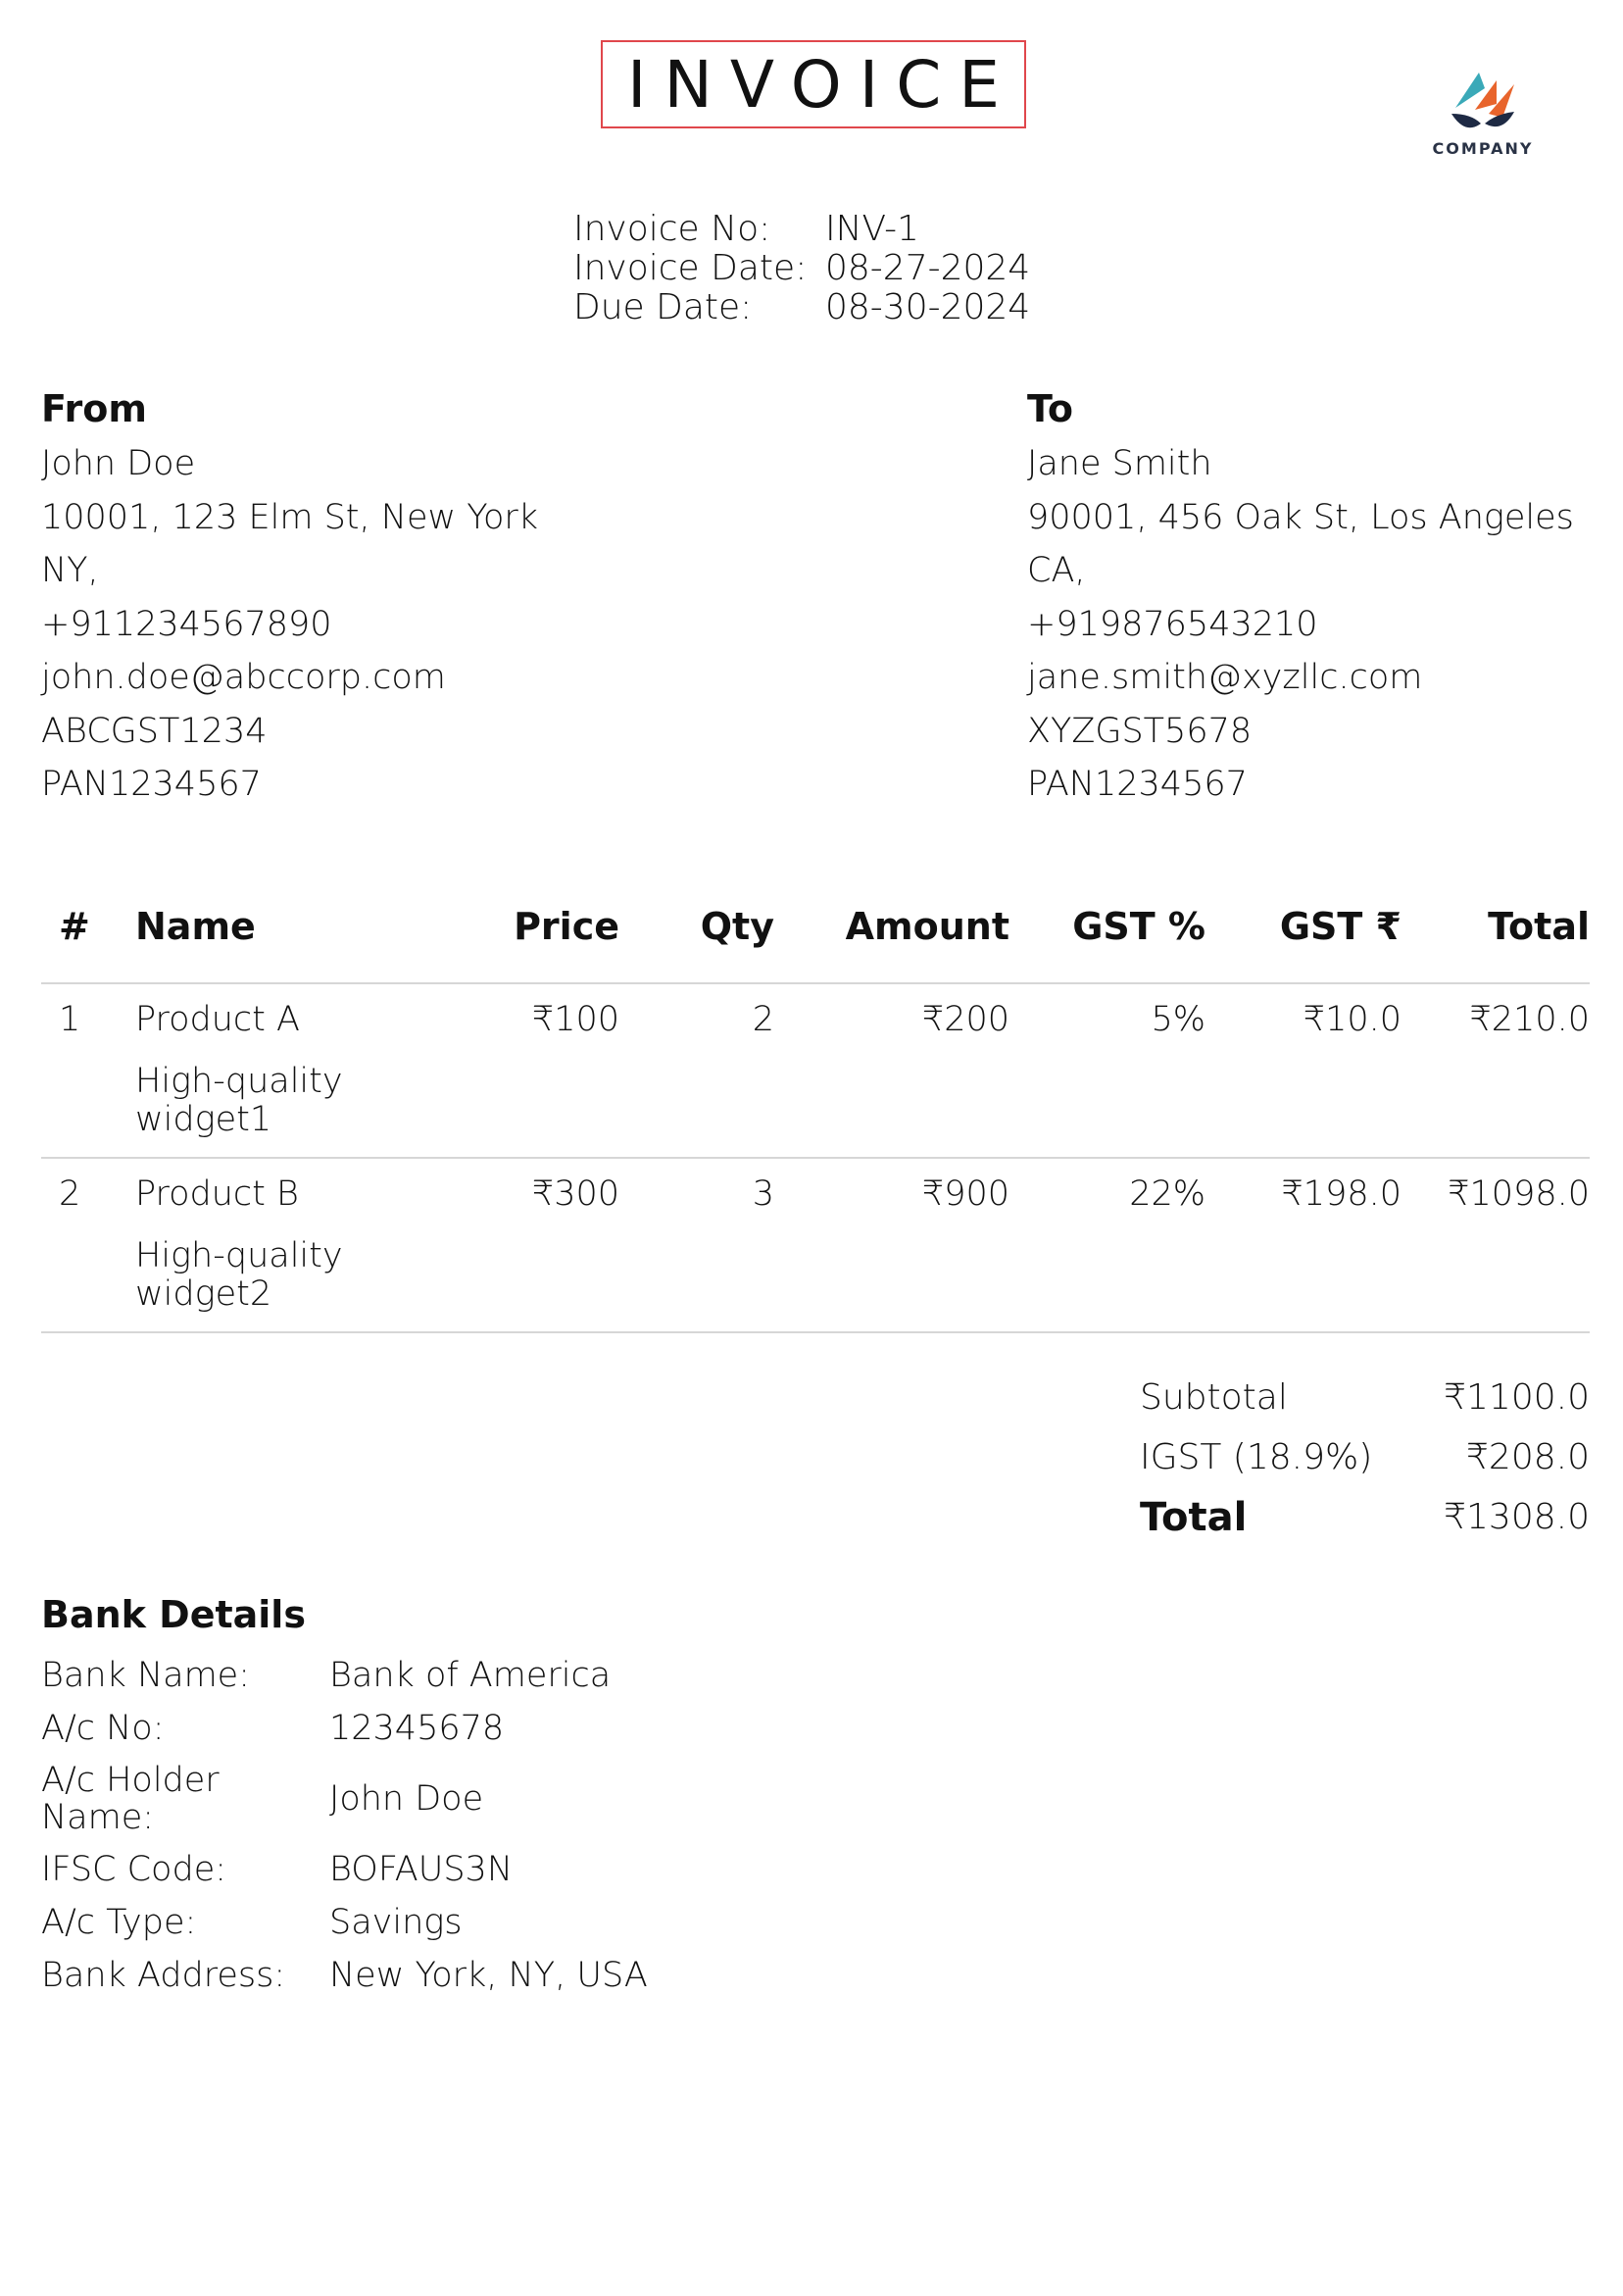 This screenshot has width=1623, height=2296. I want to click on company-leaf-logo-icon, so click(1483, 100).